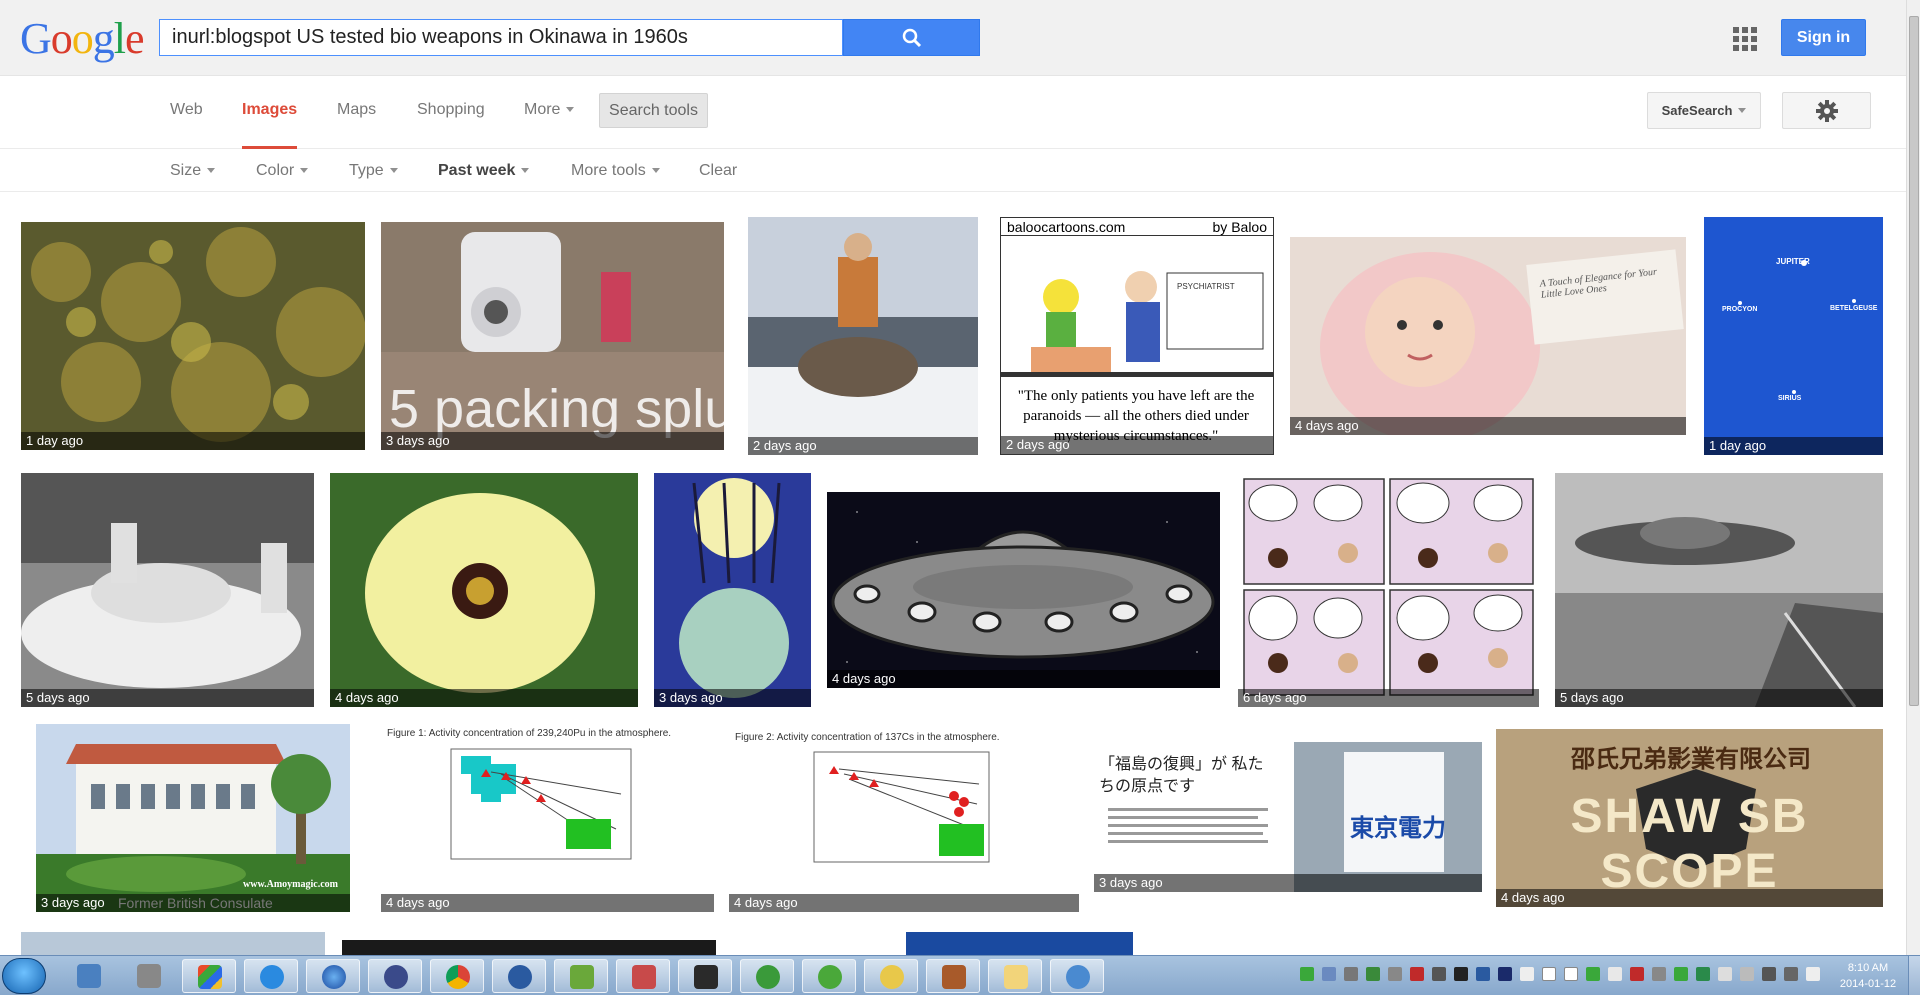  Describe the element at coordinates (451, 113) in the screenshot. I see `tab-shopping: Shopping` at that location.